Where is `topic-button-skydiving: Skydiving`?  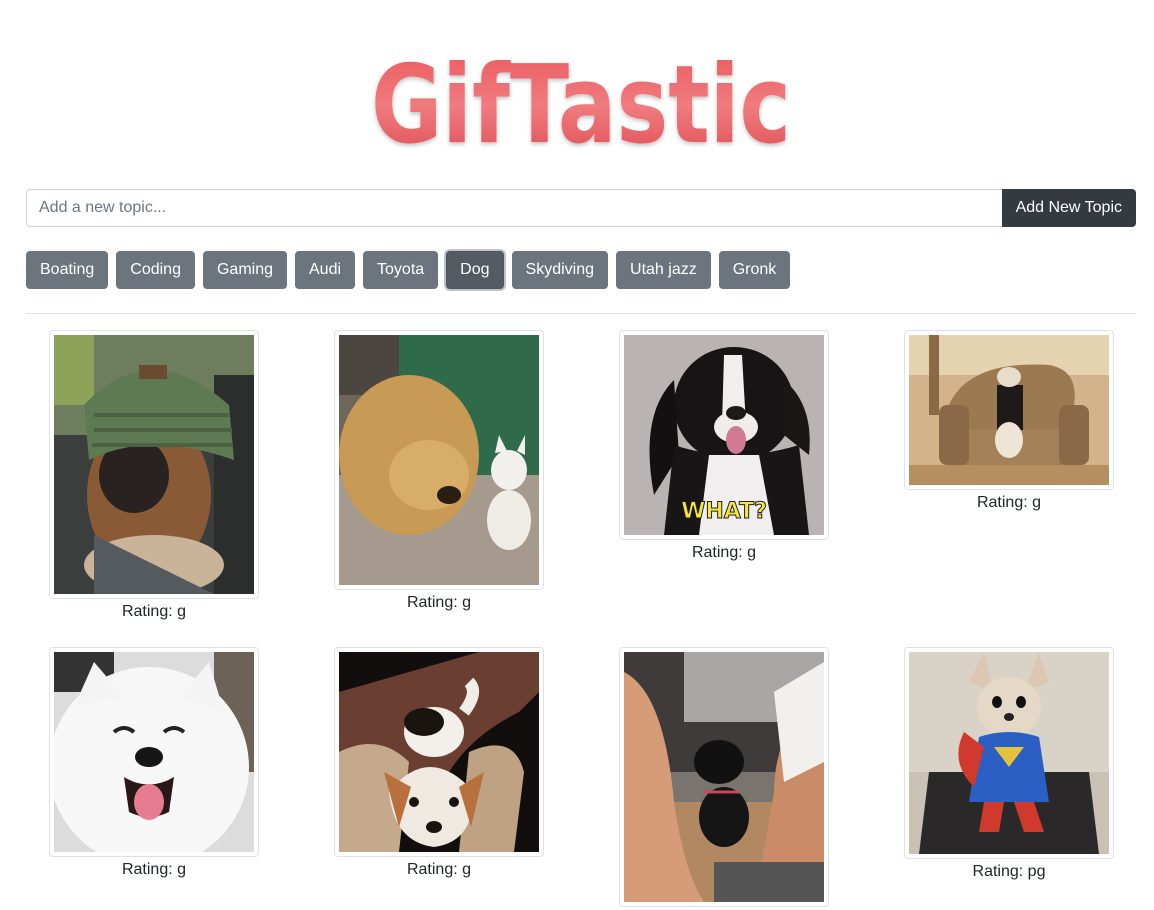 topic-button-skydiving: Skydiving is located at coordinates (560, 270).